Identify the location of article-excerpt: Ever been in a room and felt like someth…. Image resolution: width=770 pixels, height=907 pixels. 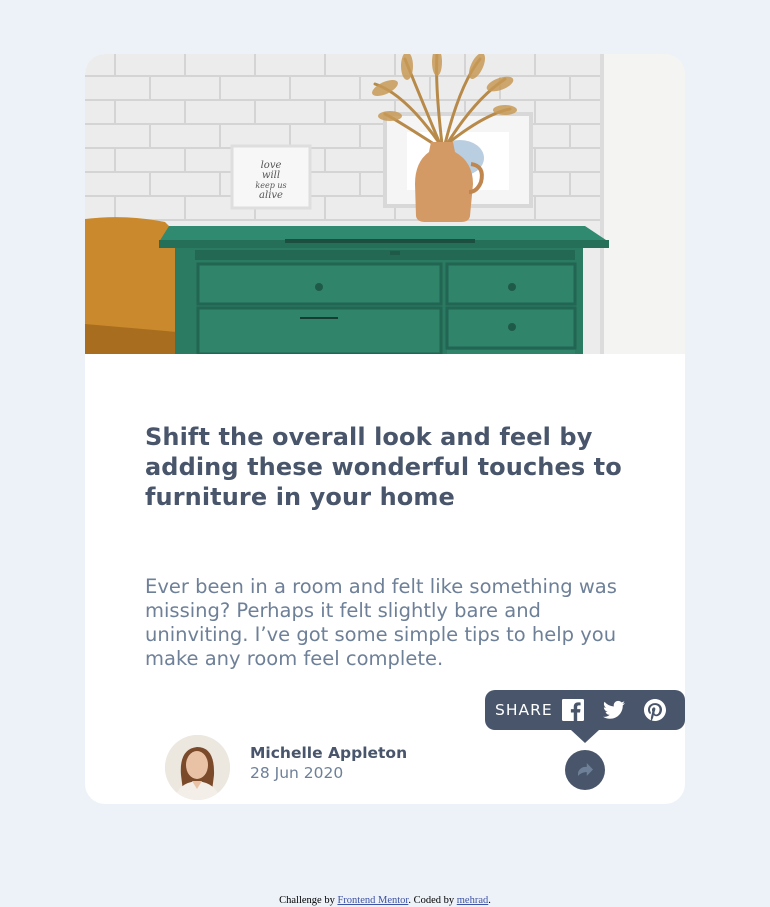
(381, 622).